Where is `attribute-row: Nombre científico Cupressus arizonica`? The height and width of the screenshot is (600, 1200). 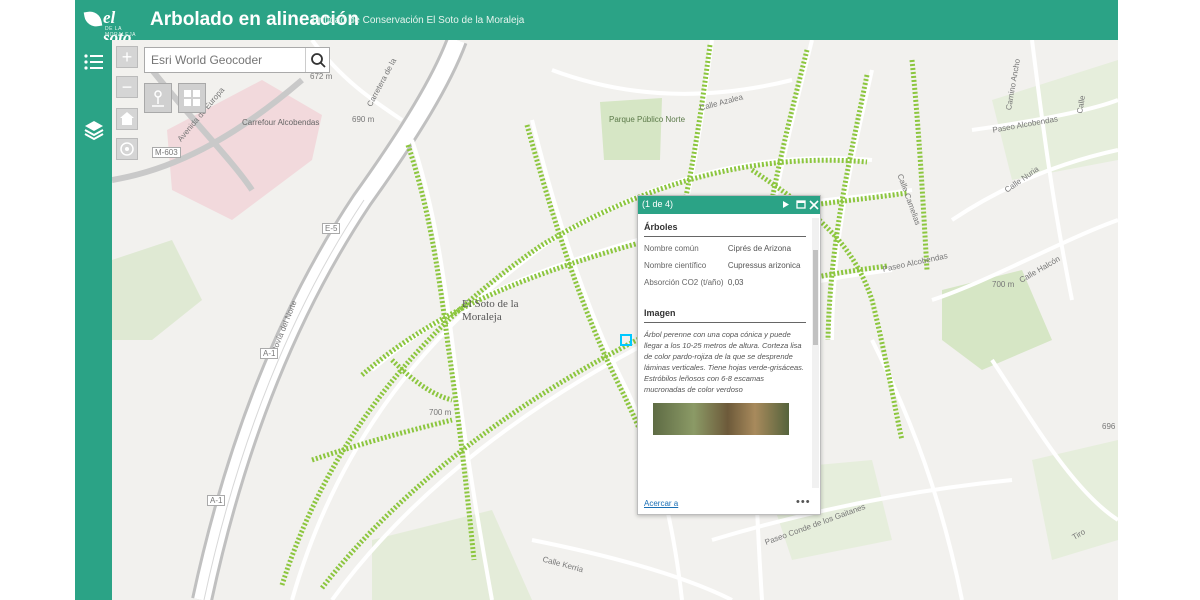 attribute-row: Nombre científico Cupressus arizonica is located at coordinates (725, 266).